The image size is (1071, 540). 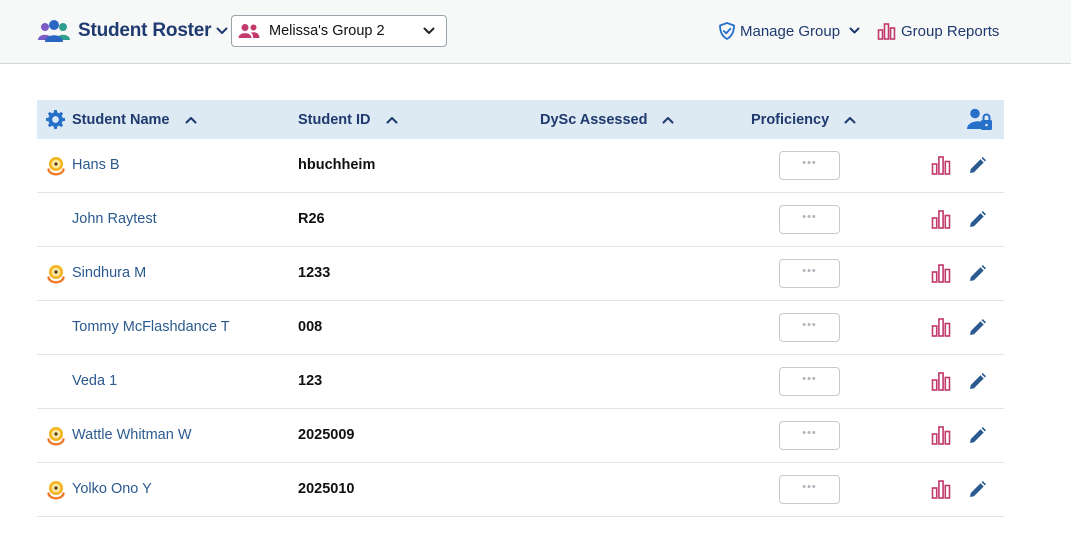 I want to click on student-id: 2025010, so click(x=326, y=489).